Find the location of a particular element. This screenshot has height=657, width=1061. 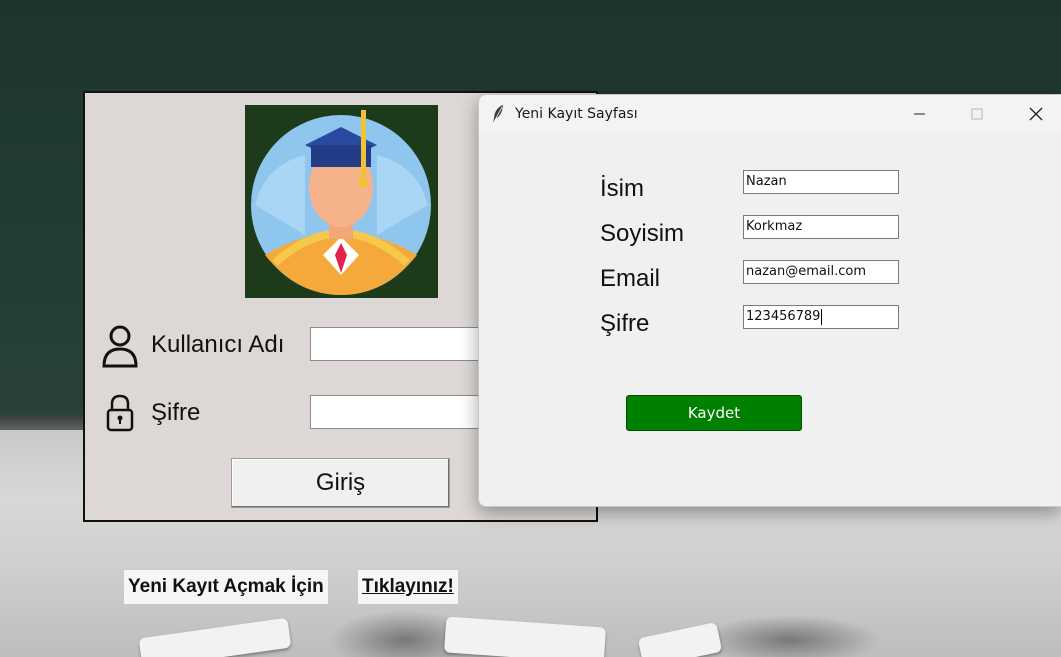

username-input is located at coordinates (395, 344).